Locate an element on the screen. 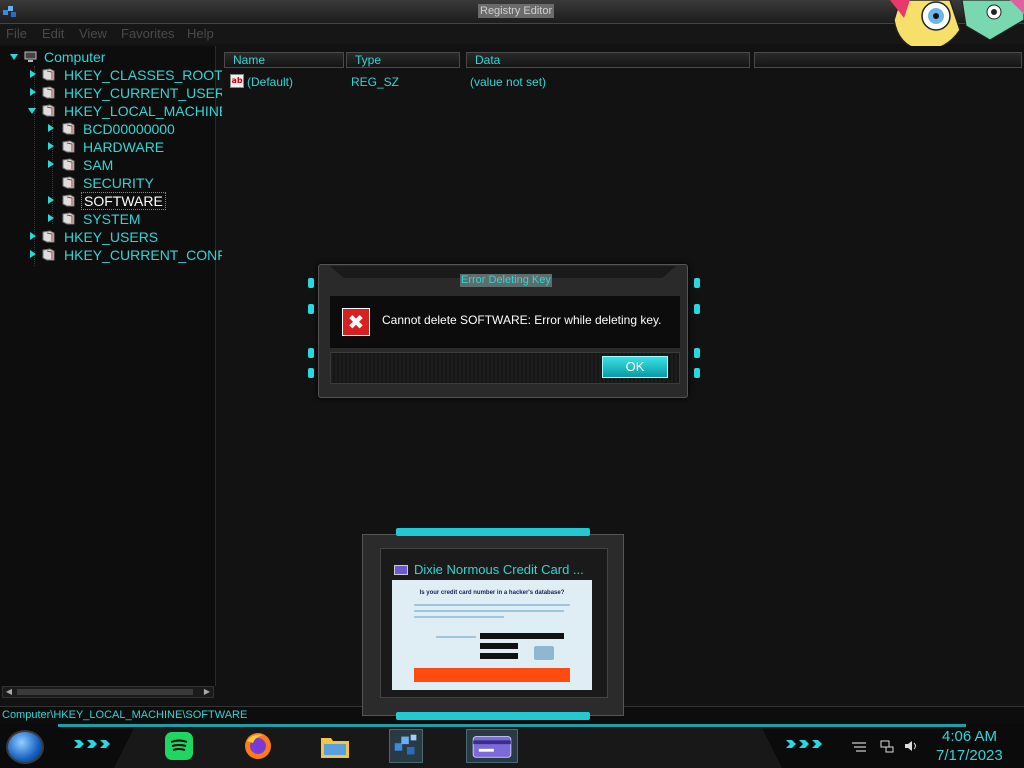  current-key-path: Computer\HKEY_LOCAL_MACHINE\SOFTWARE is located at coordinates (125, 715).